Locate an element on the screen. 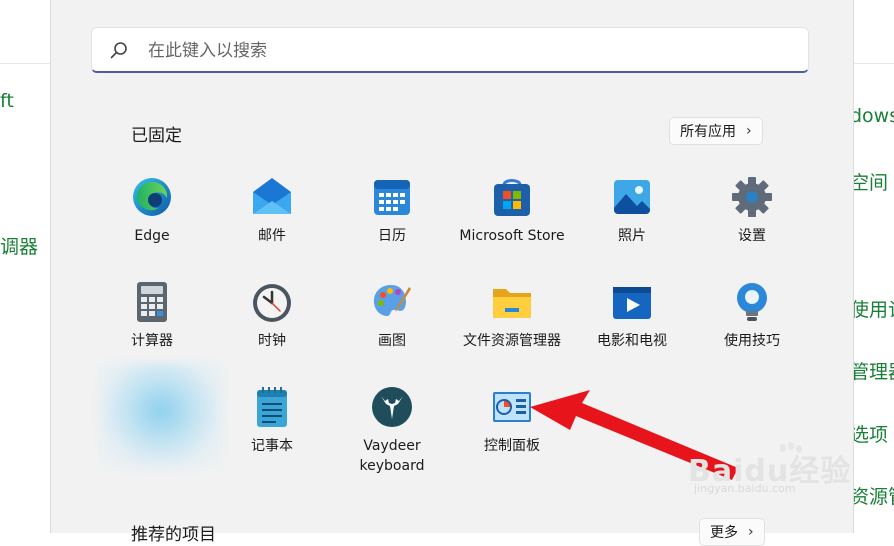 The width and height of the screenshot is (894, 546). app-label: 设置 is located at coordinates (752, 236).